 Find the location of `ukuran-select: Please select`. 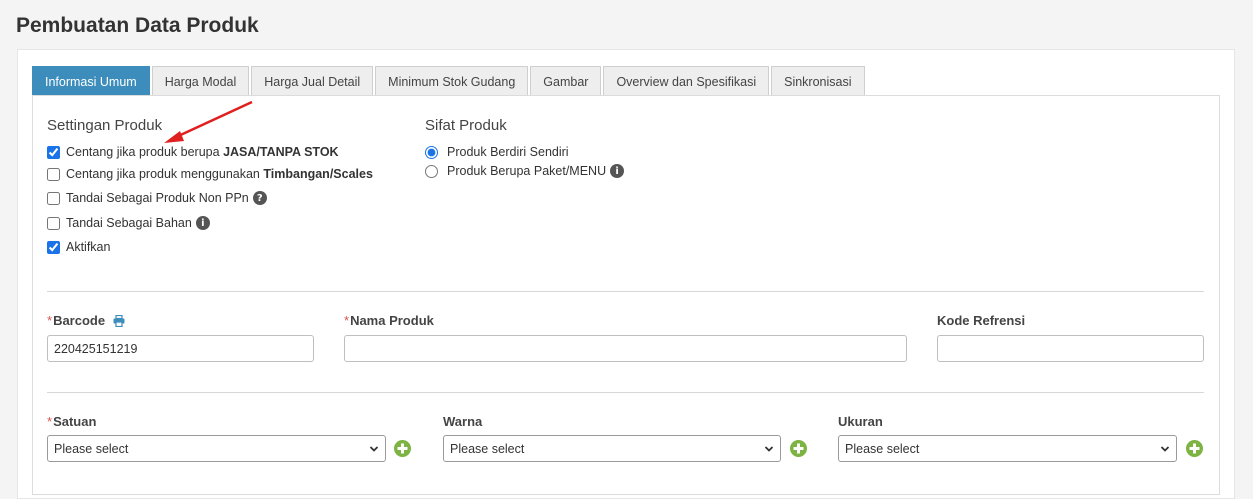

ukuran-select: Please select is located at coordinates (1007, 448).